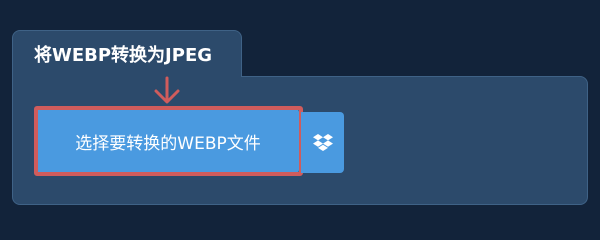 Image resolution: width=600 pixels, height=240 pixels. Describe the element at coordinates (168, 143) in the screenshot. I see `choose-file-label: 选择要转换的WEBP文件` at that location.